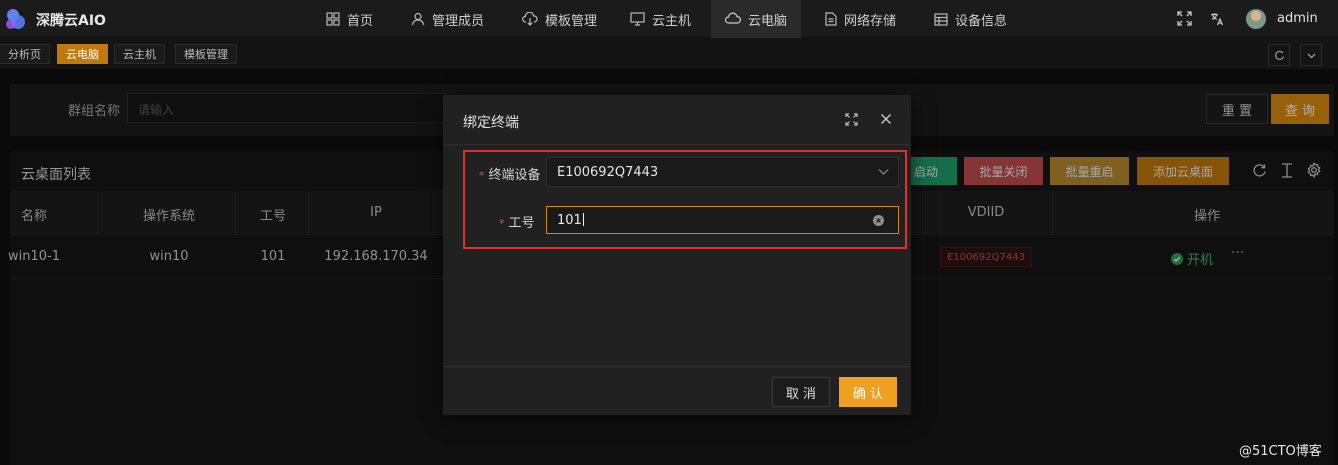 The height and width of the screenshot is (465, 1338). What do you see at coordinates (530, 19) in the screenshot?
I see `cloud-download-icon` at bounding box center [530, 19].